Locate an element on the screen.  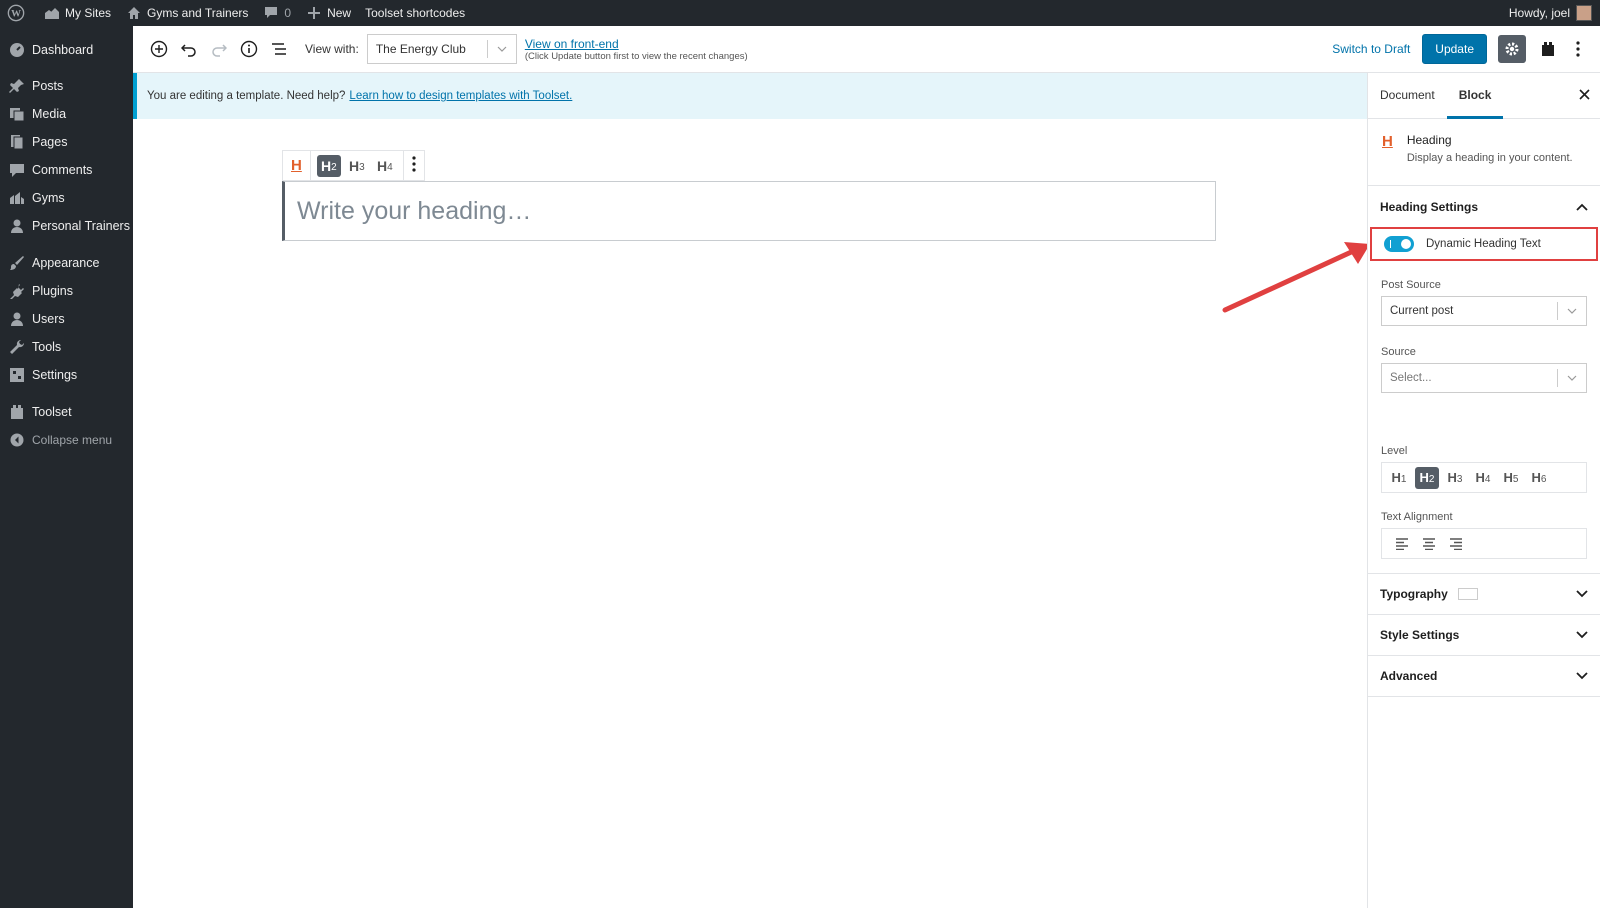
tab-block: Block is located at coordinates (1475, 96).